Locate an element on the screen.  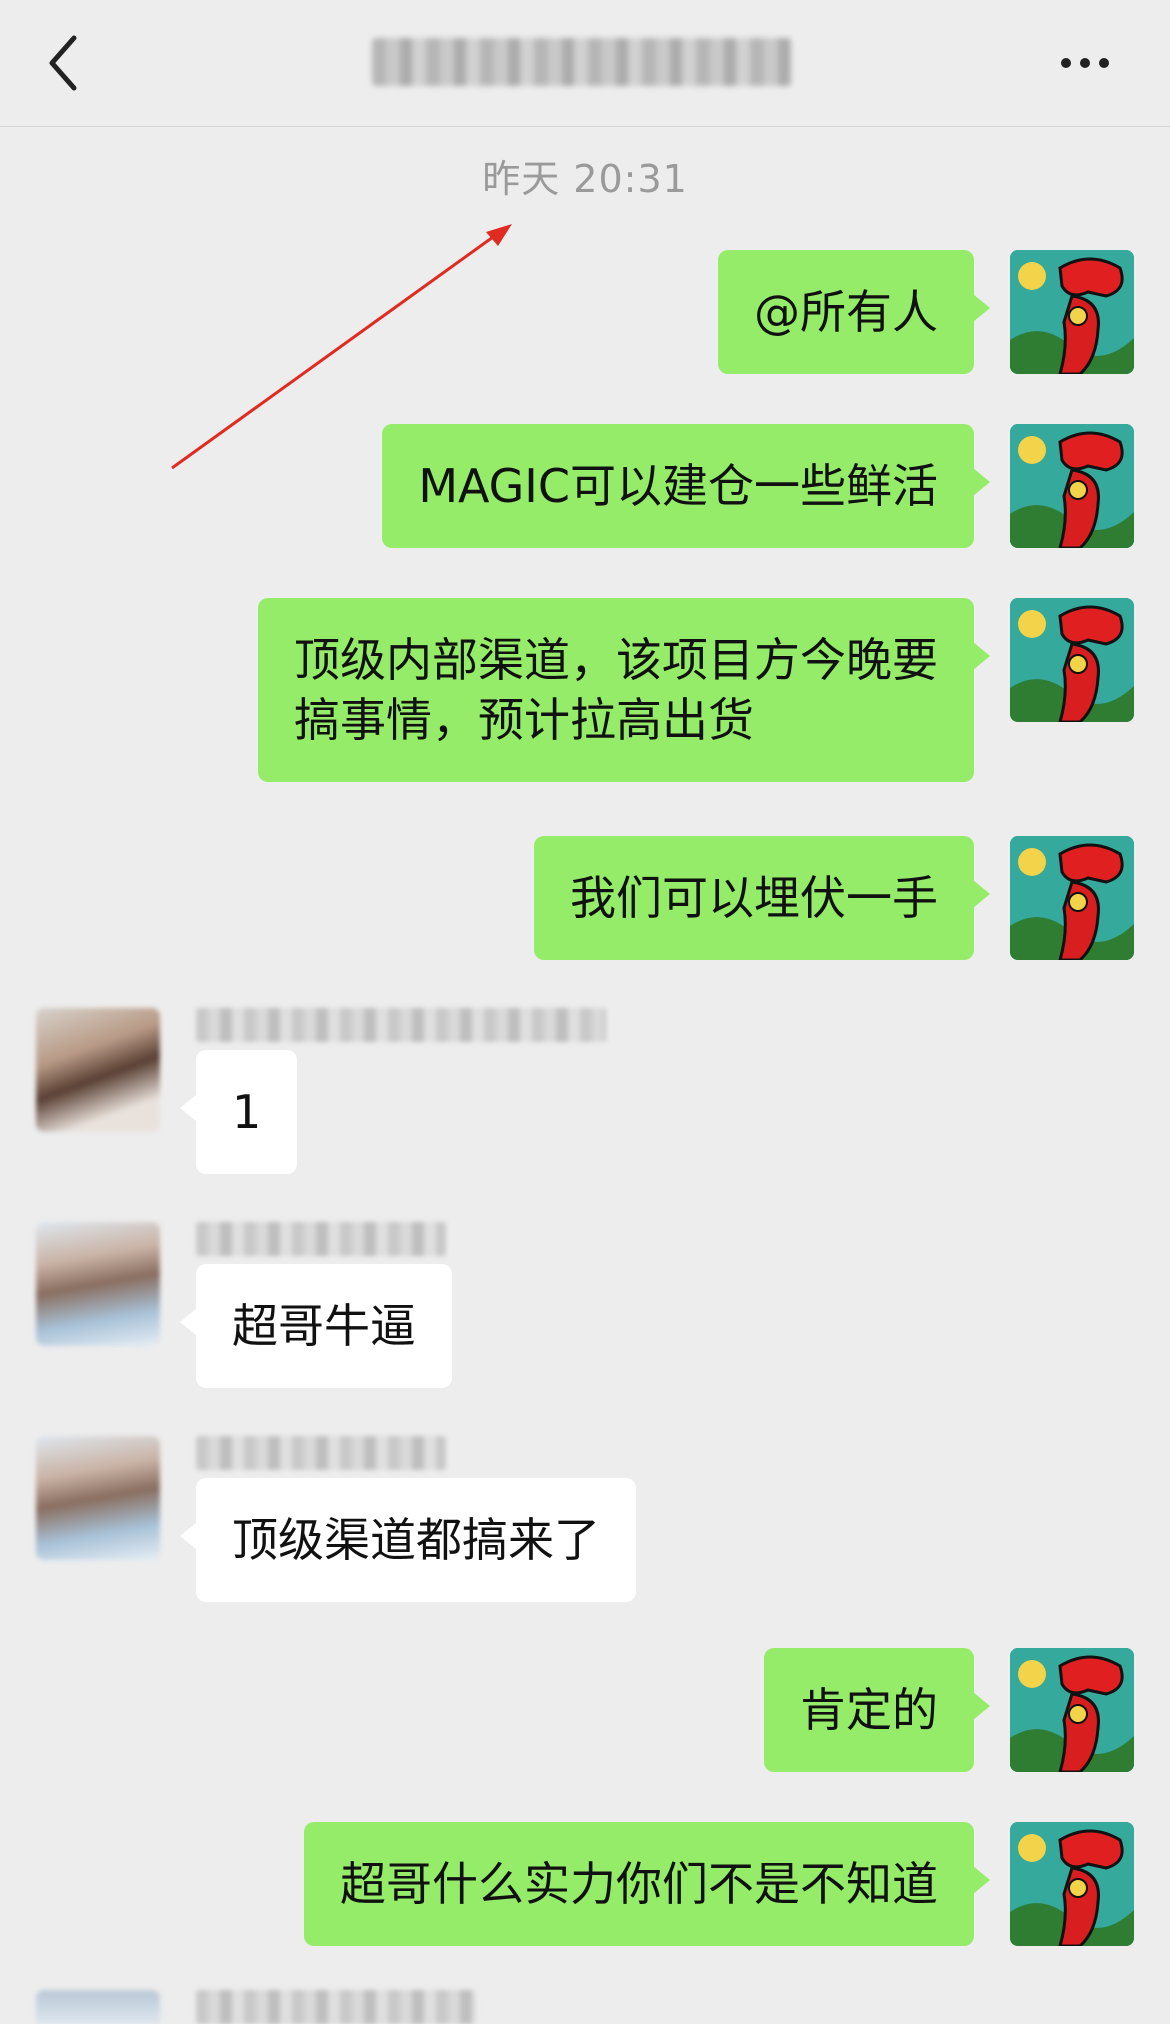
incoming-message-bubble: 超哥牛逼 is located at coordinates (316, 1326).